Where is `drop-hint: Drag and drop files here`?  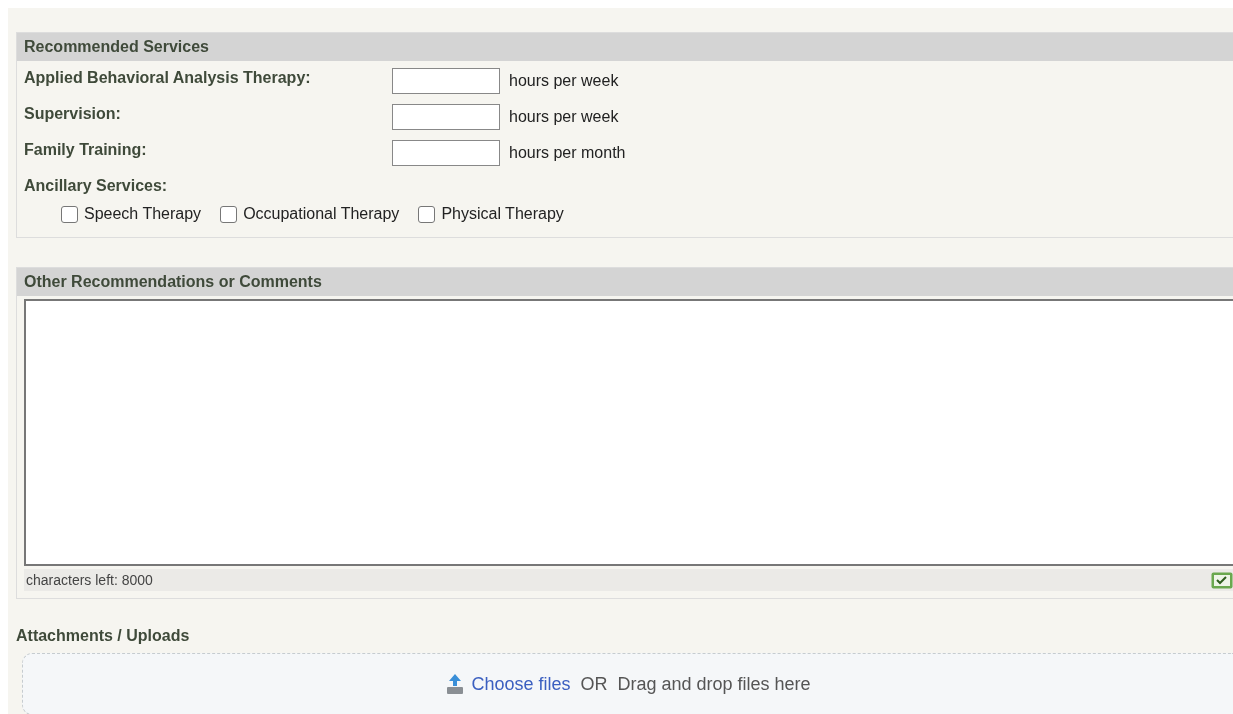
drop-hint: Drag and drop files here is located at coordinates (714, 684).